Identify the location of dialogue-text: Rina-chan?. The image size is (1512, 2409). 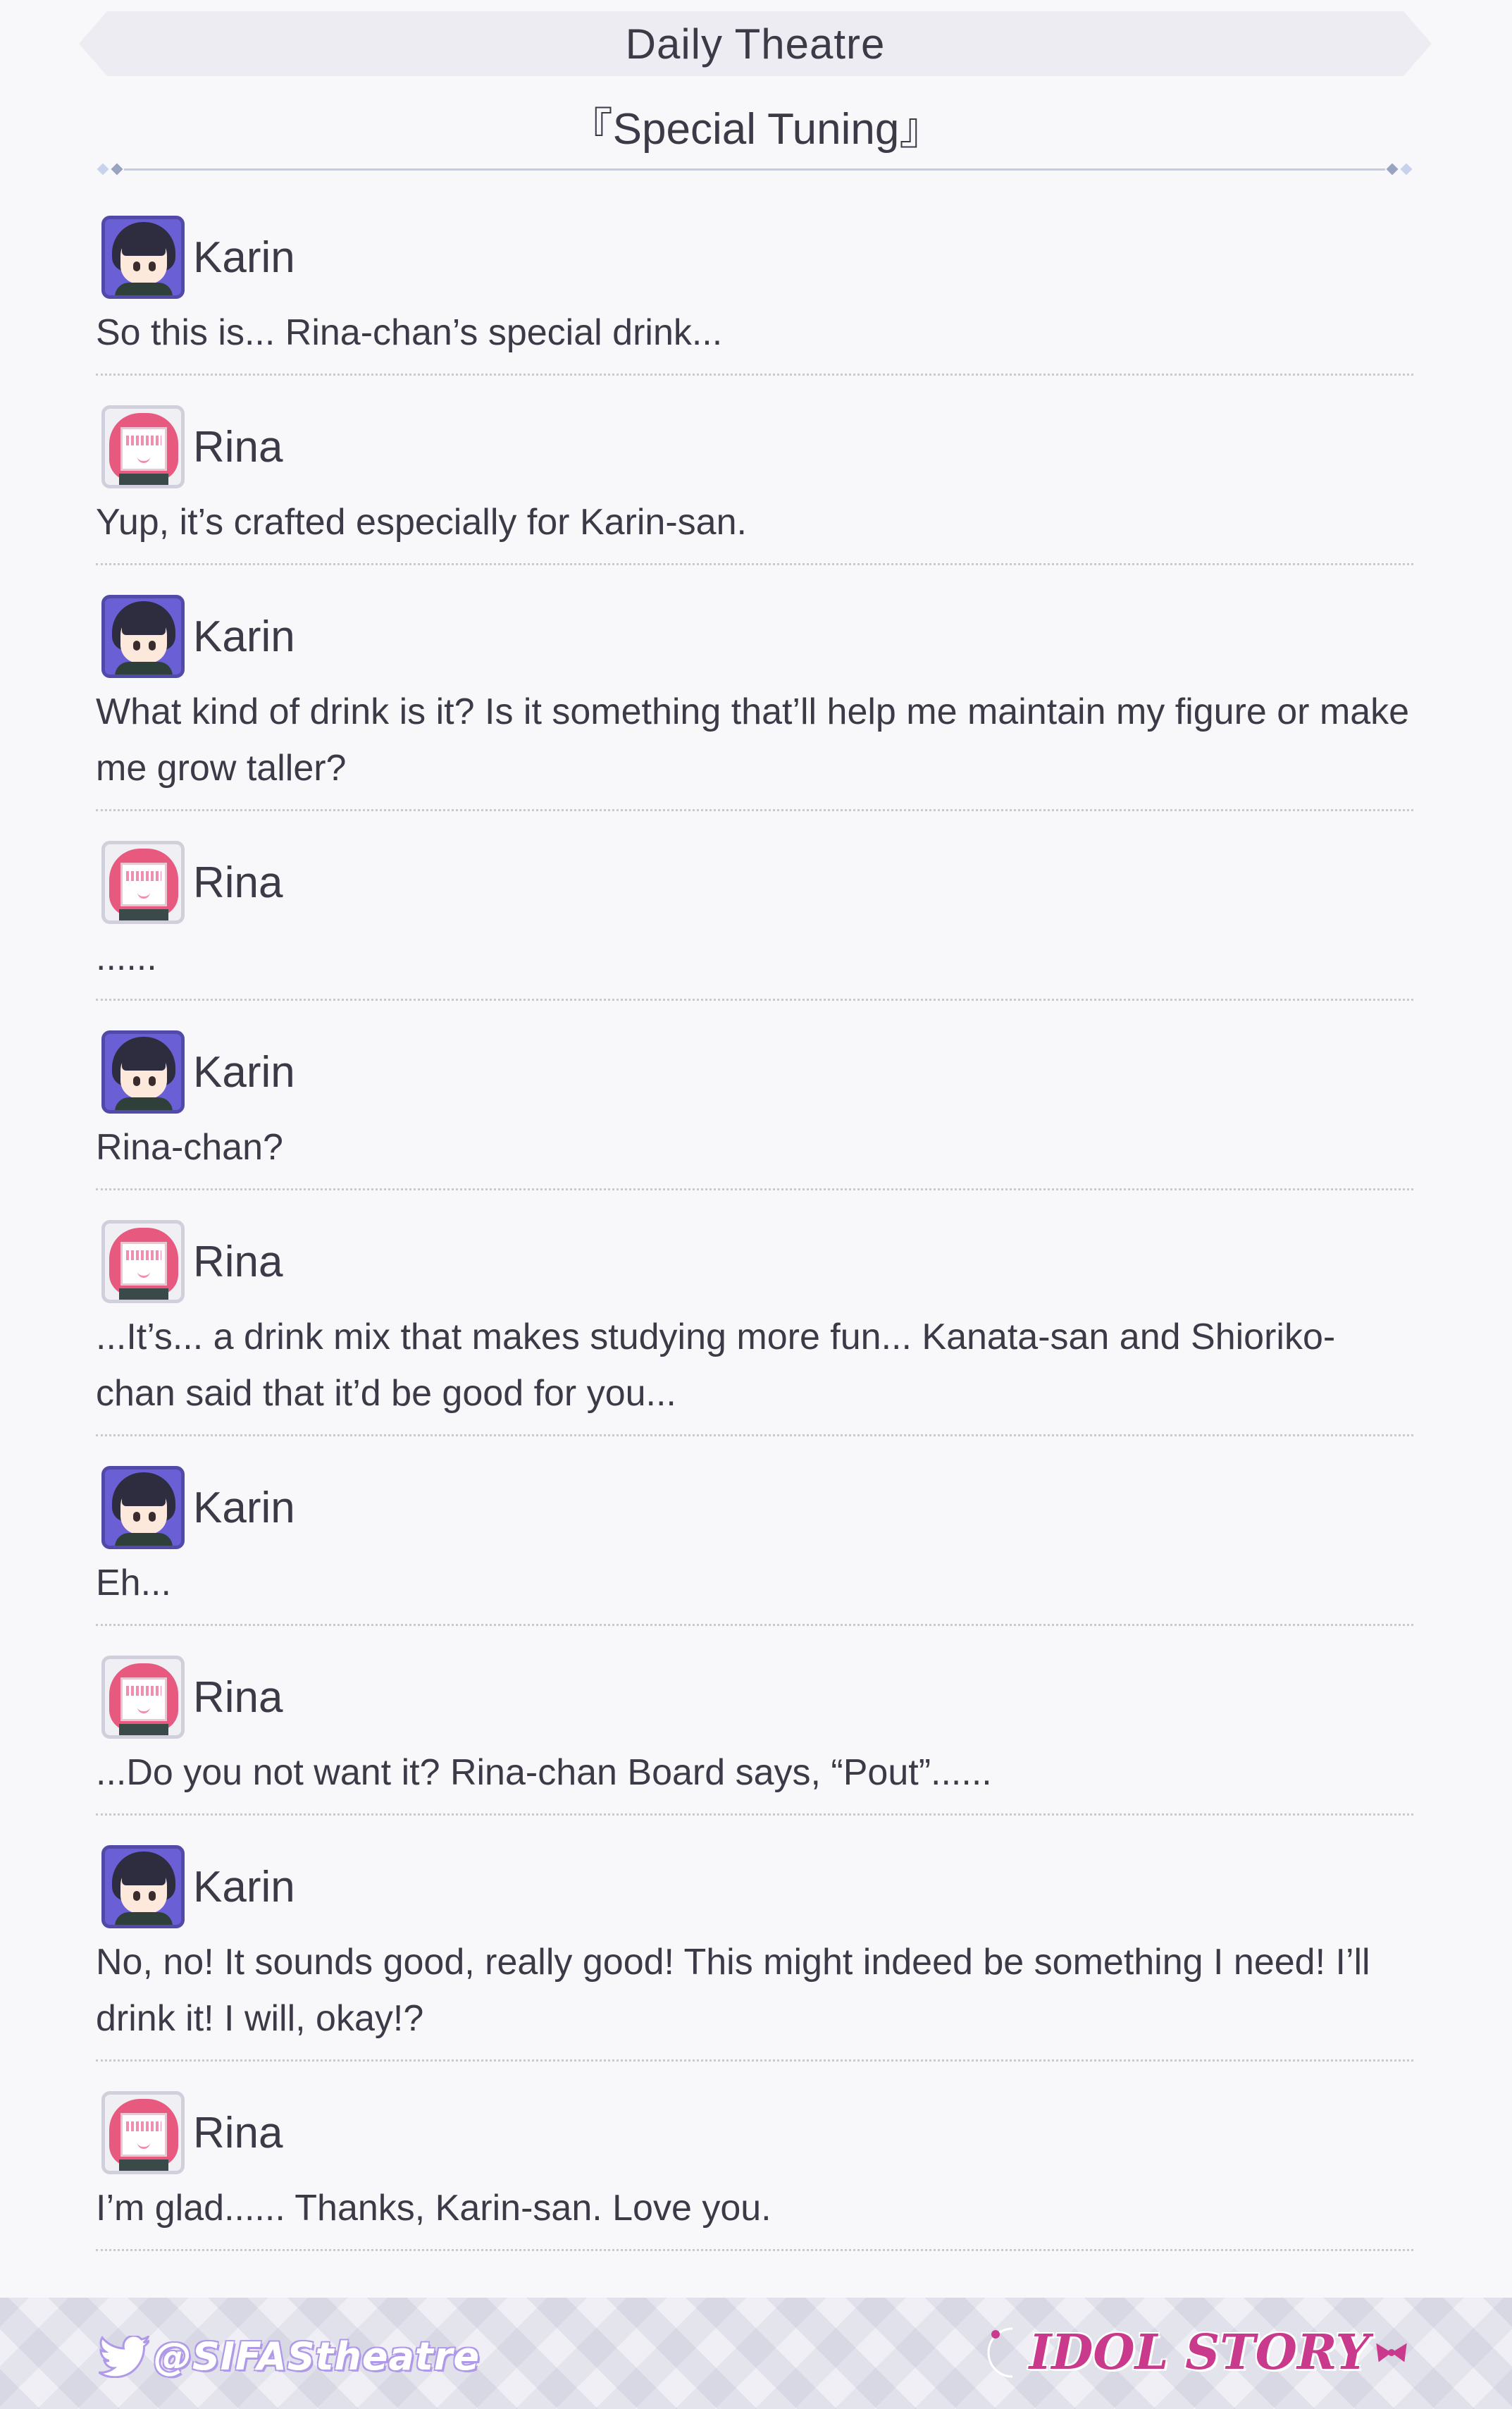
(189, 1147).